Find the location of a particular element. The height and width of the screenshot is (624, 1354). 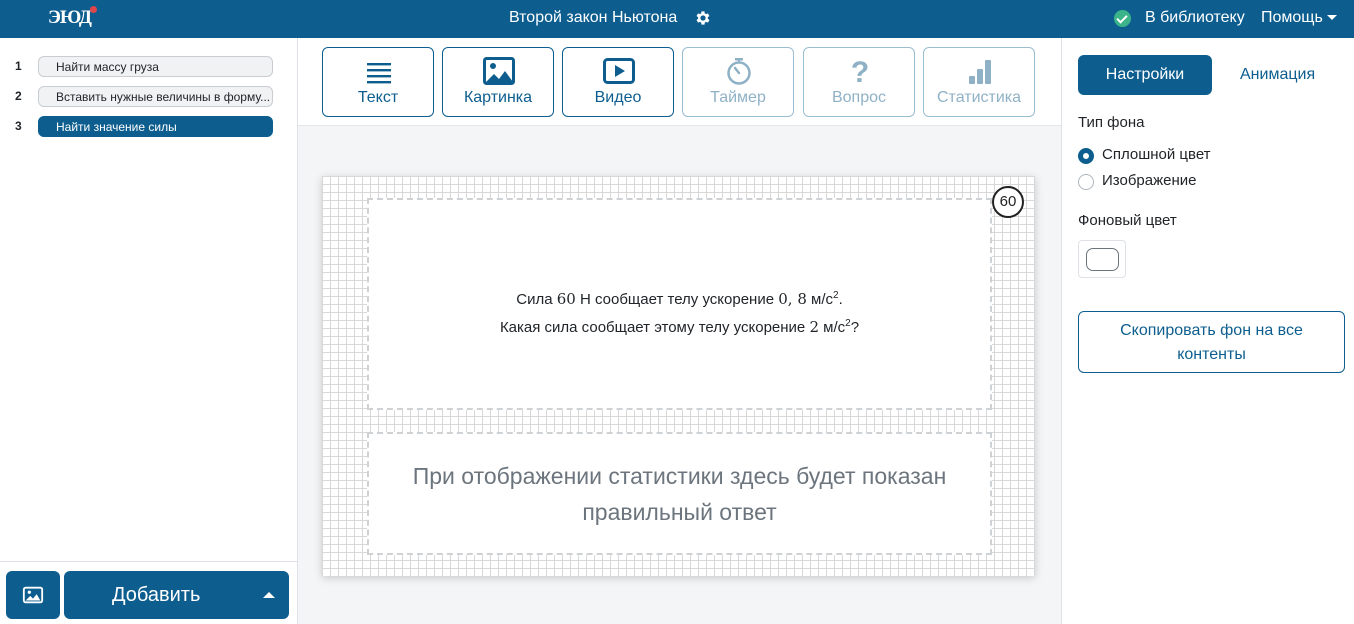

slide-number: 2 is located at coordinates (18, 96).